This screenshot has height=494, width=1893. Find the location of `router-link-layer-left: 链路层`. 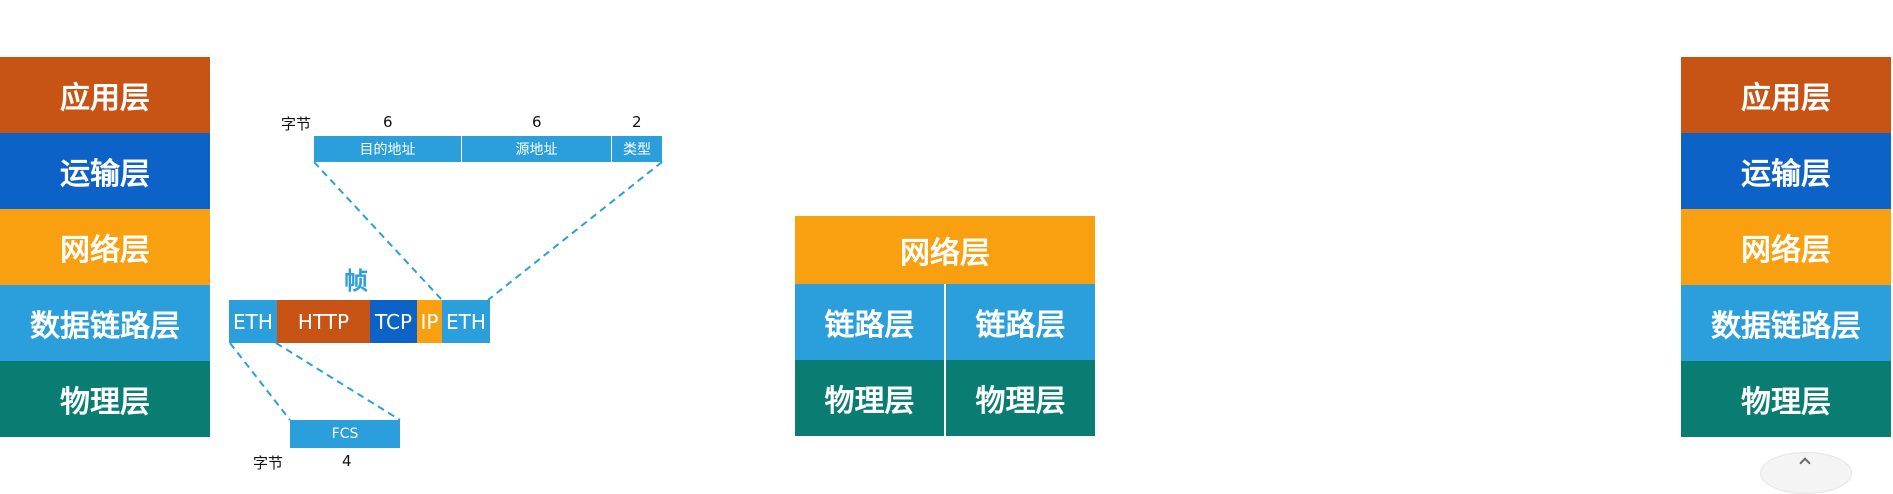

router-link-layer-left: 链路层 is located at coordinates (869, 322).